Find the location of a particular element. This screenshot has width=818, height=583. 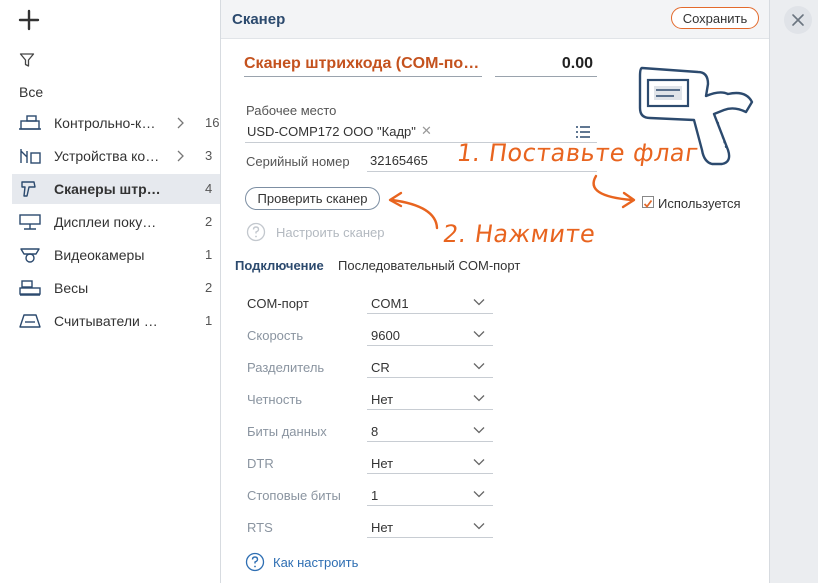

checkmark-icon is located at coordinates (648, 203).